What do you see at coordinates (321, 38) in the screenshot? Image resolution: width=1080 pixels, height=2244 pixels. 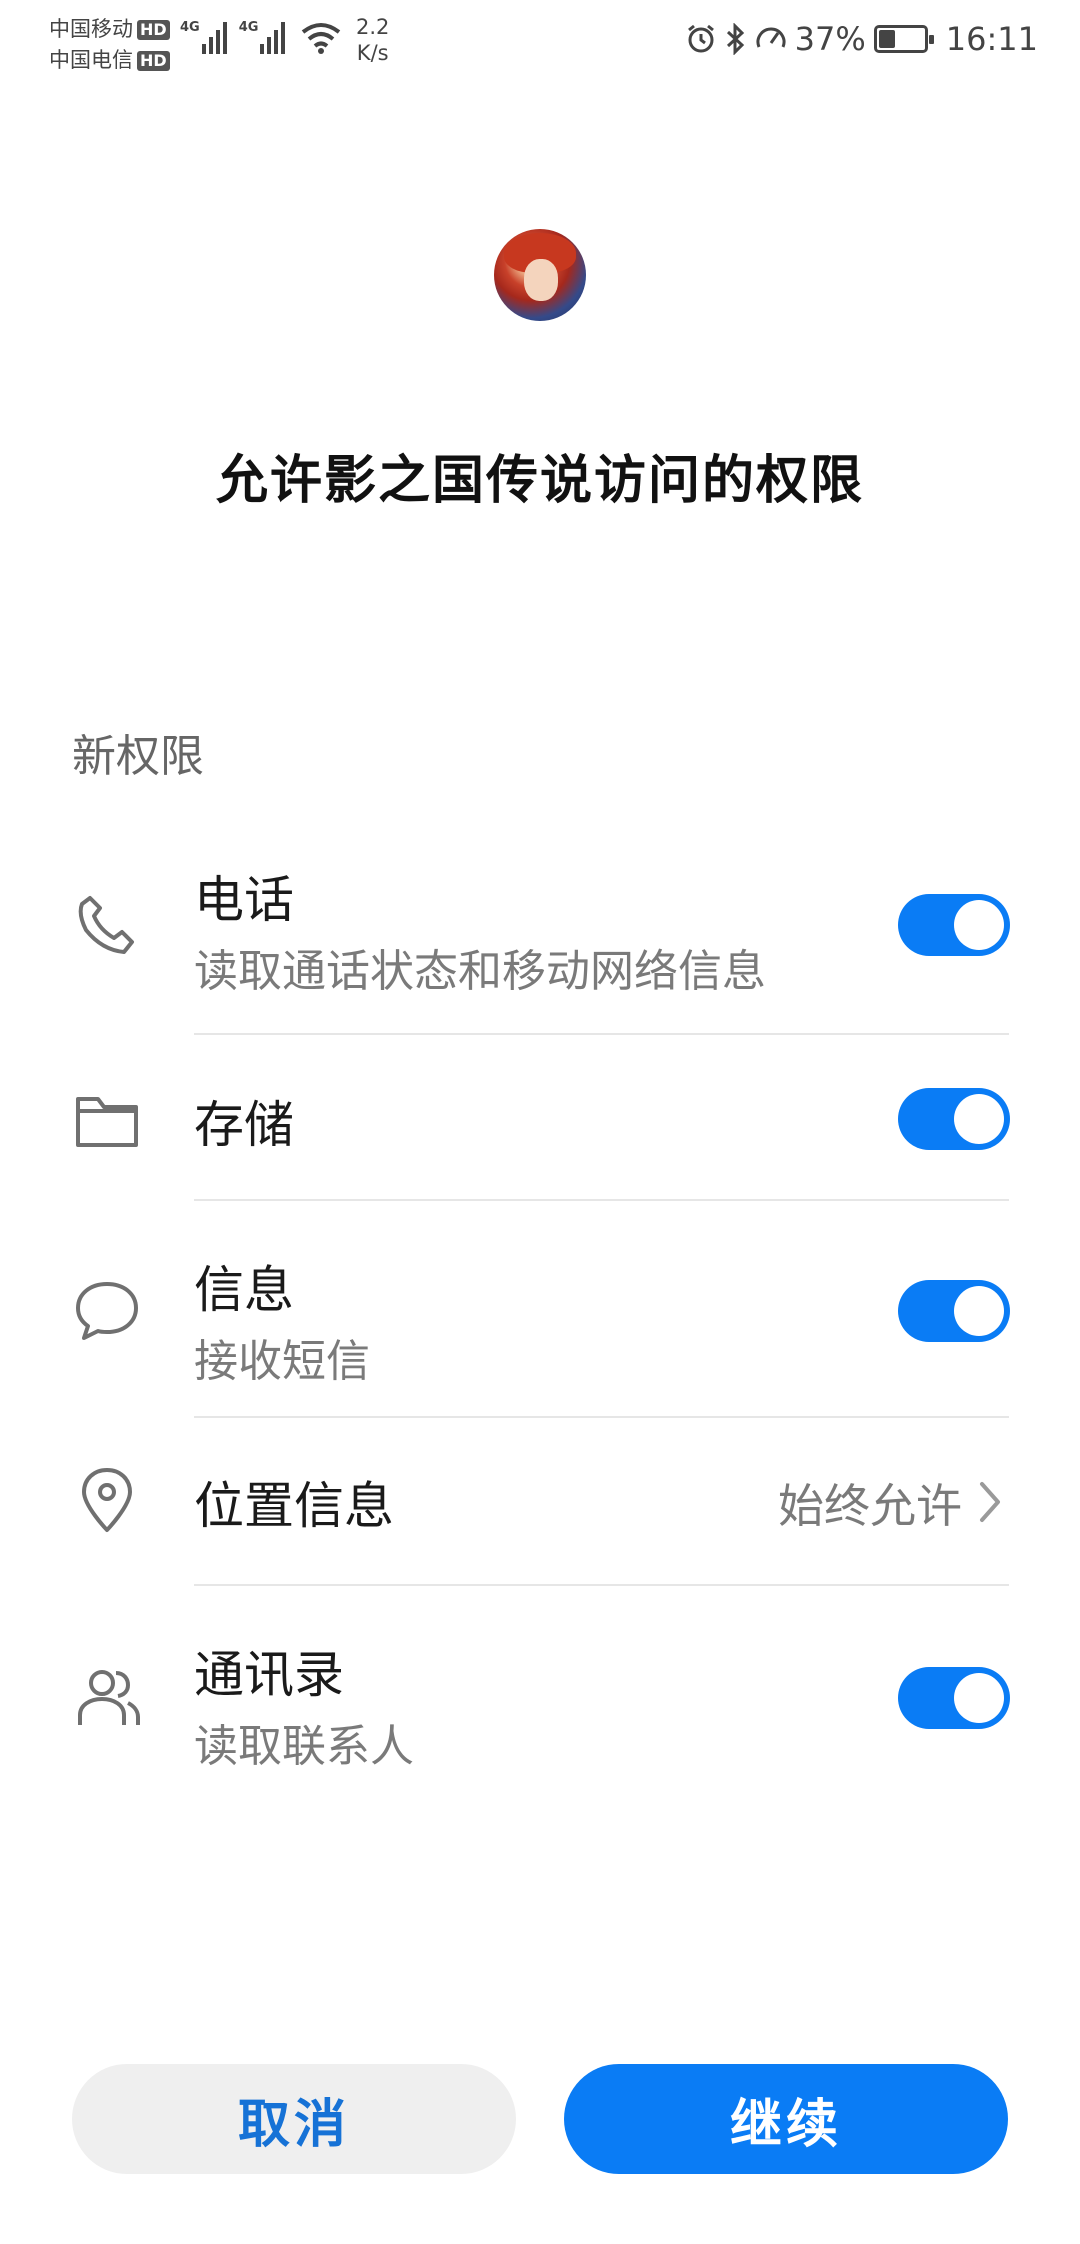 I see `wifi-icon` at bounding box center [321, 38].